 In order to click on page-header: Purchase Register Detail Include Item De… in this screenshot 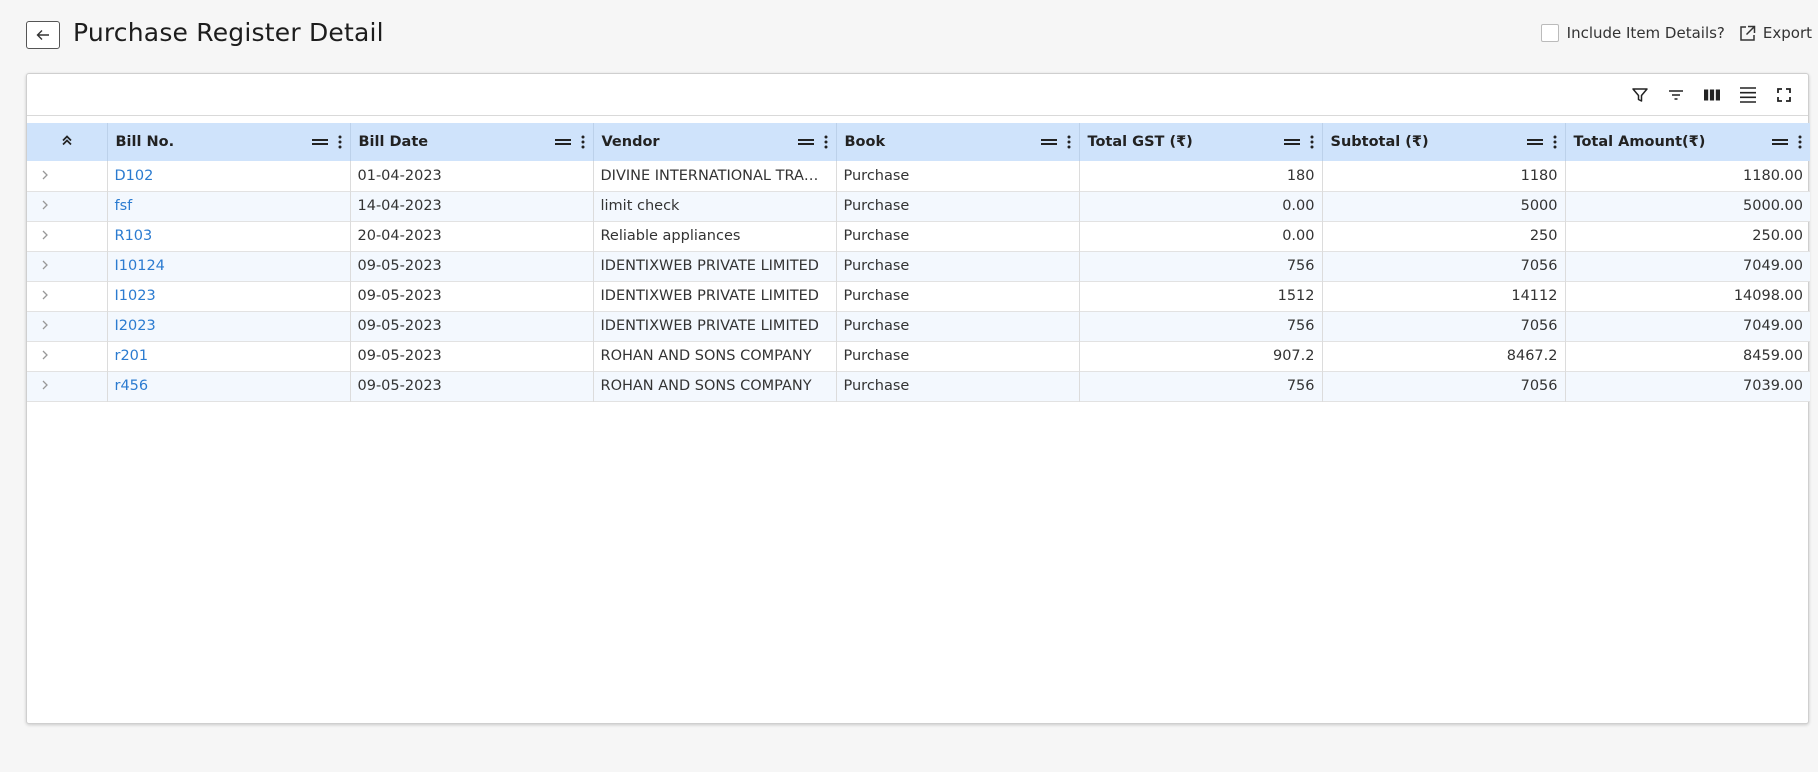, I will do `click(909, 36)`.